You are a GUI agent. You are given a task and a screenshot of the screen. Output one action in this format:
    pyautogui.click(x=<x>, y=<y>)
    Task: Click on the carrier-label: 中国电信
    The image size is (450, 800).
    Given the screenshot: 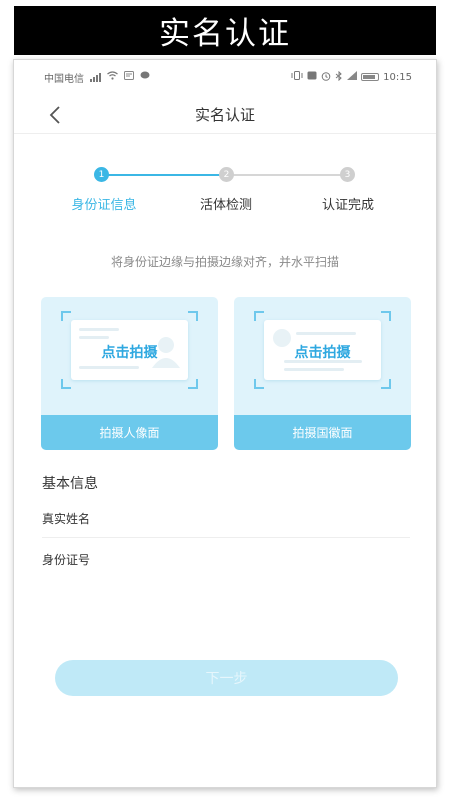 What is the action you would take?
    pyautogui.click(x=64, y=79)
    